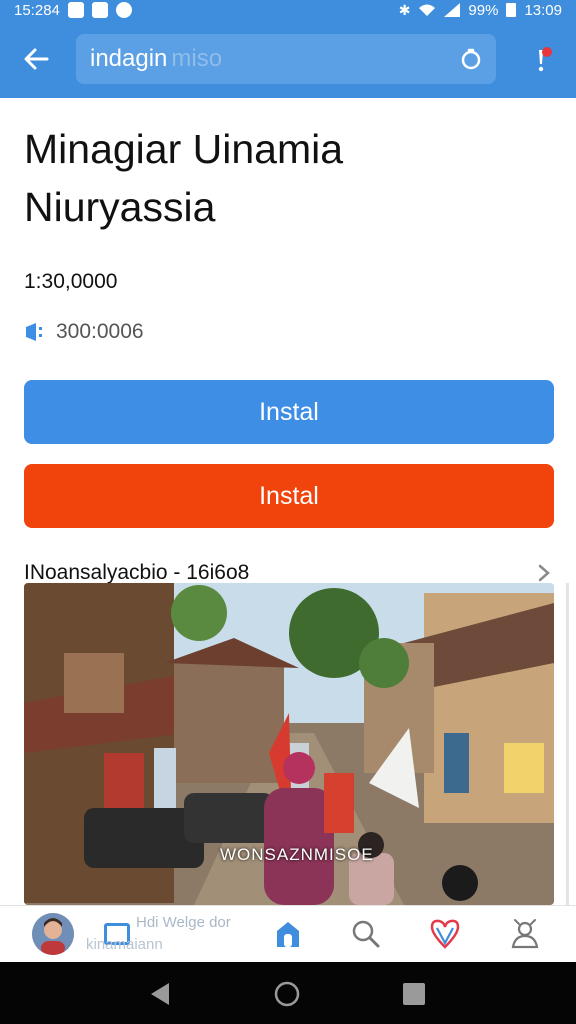 This screenshot has width=576, height=1024. I want to click on home-icon, so click(288, 934).